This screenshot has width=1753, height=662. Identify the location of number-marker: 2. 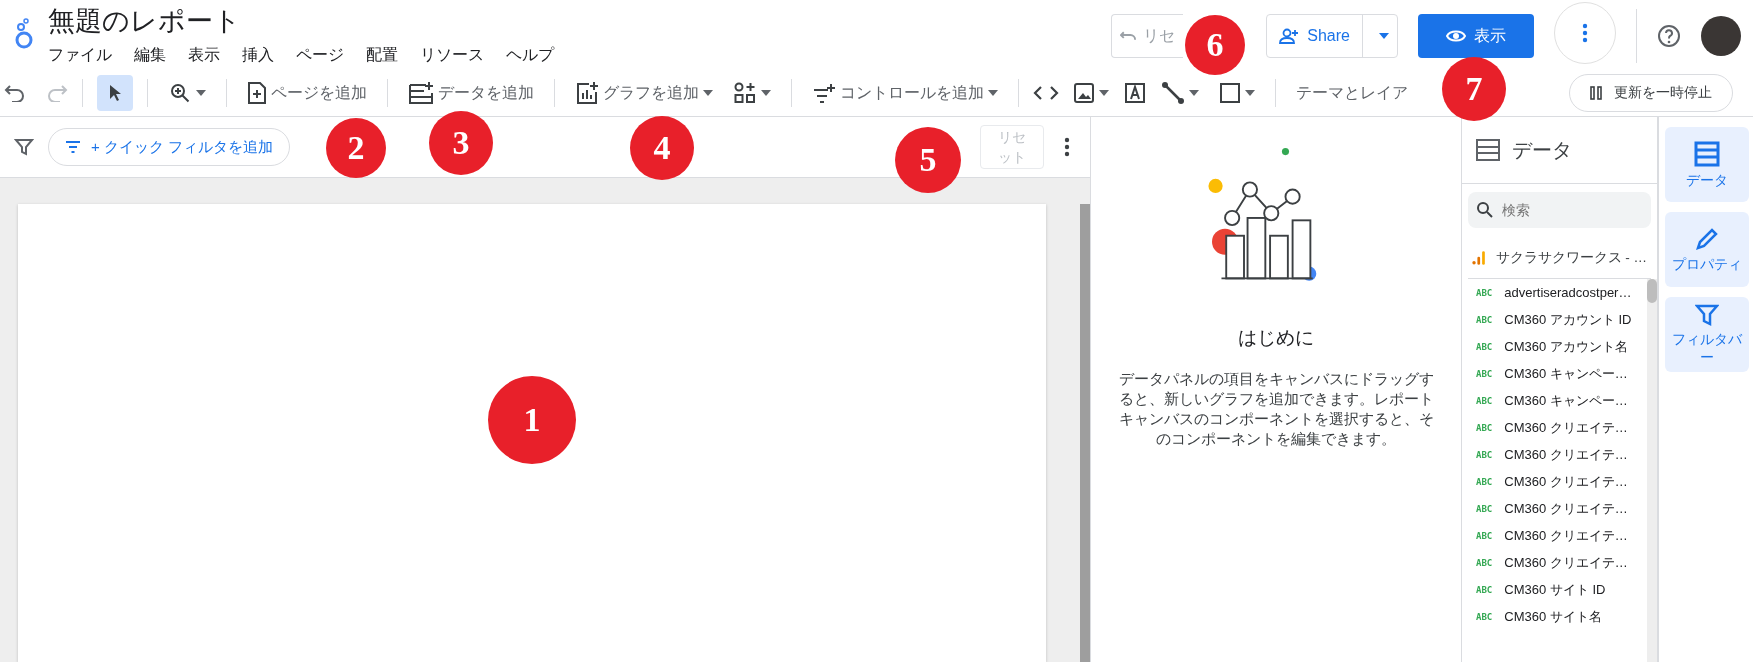
(356, 148).